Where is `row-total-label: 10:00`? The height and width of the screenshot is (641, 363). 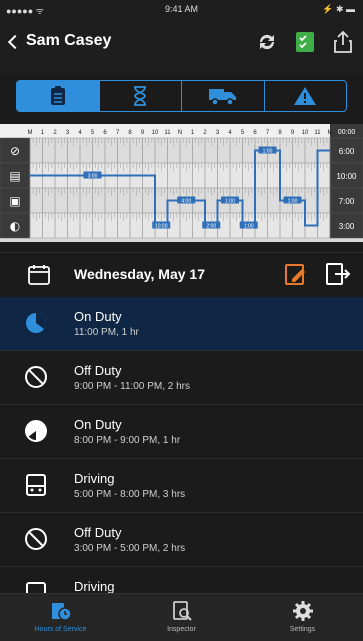 row-total-label: 10:00 is located at coordinates (346, 176).